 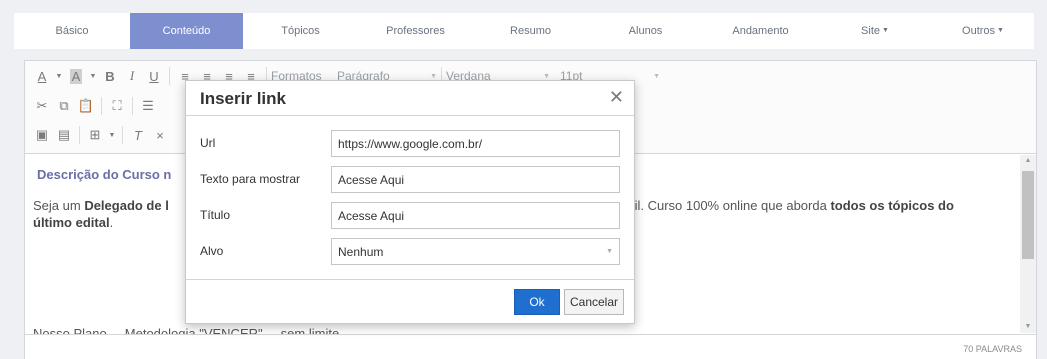 I want to click on tab-label: Outros, so click(x=979, y=31).